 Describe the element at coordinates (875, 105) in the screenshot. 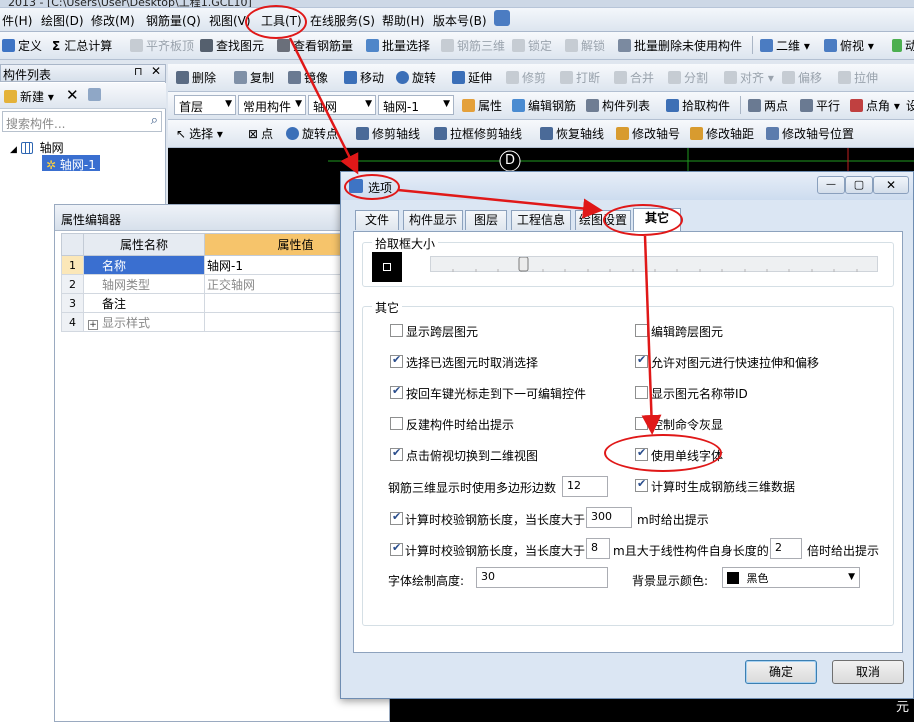

I see `point-angle-button: 点角 ▾` at that location.